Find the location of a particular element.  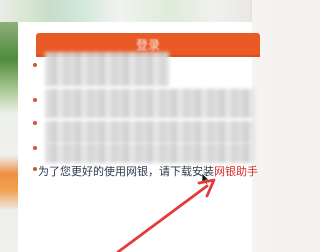

download-notice-text: 为了您更好的使用网银，请下载安装 is located at coordinates (126, 171).